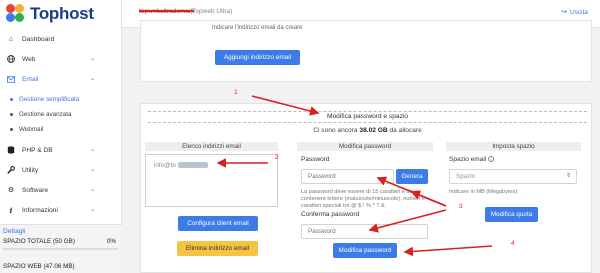 This screenshot has width=600, height=273. I want to click on envelope-icon, so click(11, 79).